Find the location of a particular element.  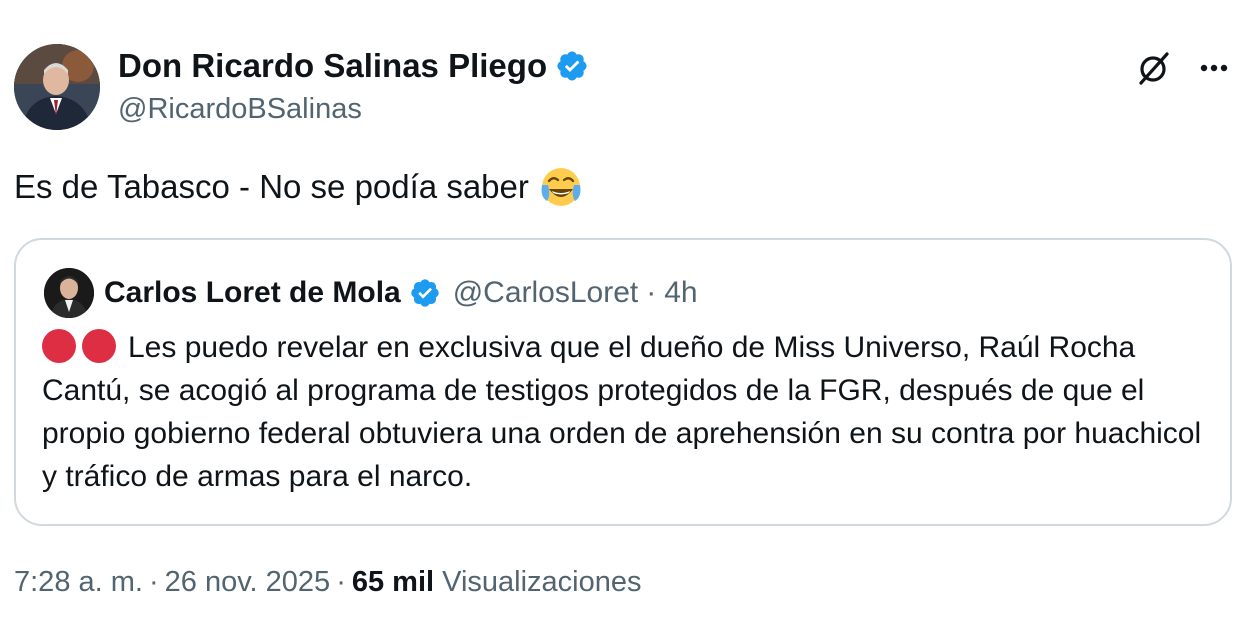

quoted-author-display-name: Carlos Loret de Mola is located at coordinates (252, 293).